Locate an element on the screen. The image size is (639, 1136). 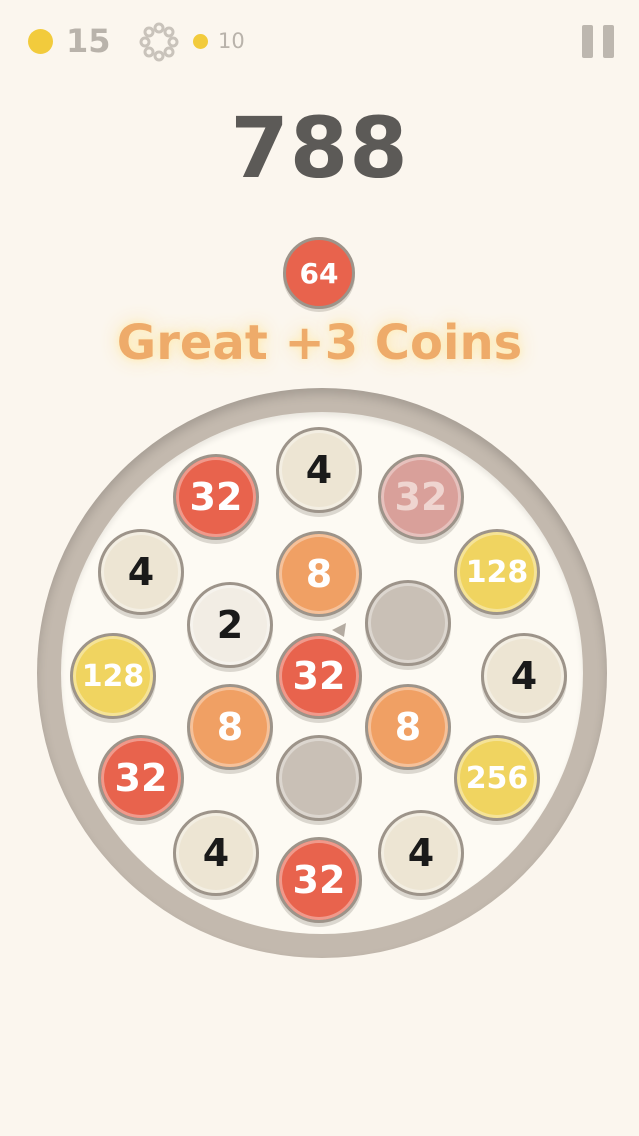
reward-message: Great +3 Coins is located at coordinates (319, 343).